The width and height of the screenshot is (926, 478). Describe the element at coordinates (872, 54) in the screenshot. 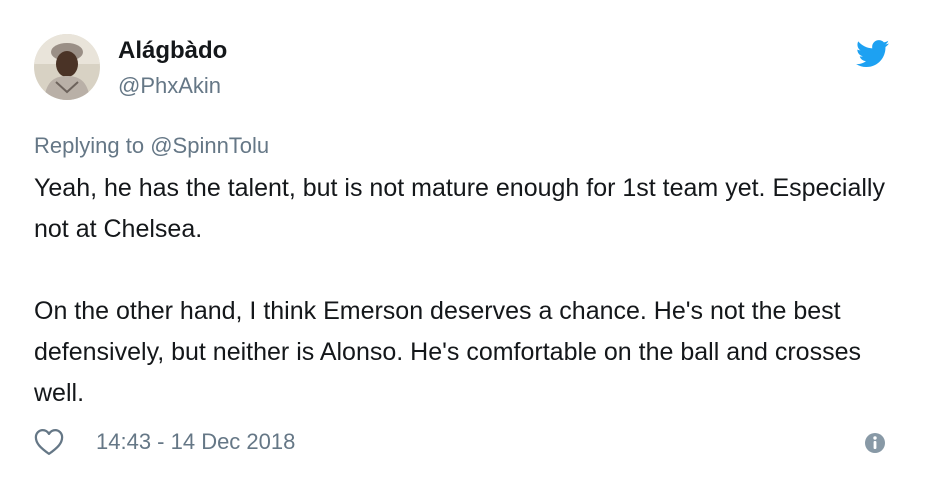

I see `twitter-bird-icon` at that location.